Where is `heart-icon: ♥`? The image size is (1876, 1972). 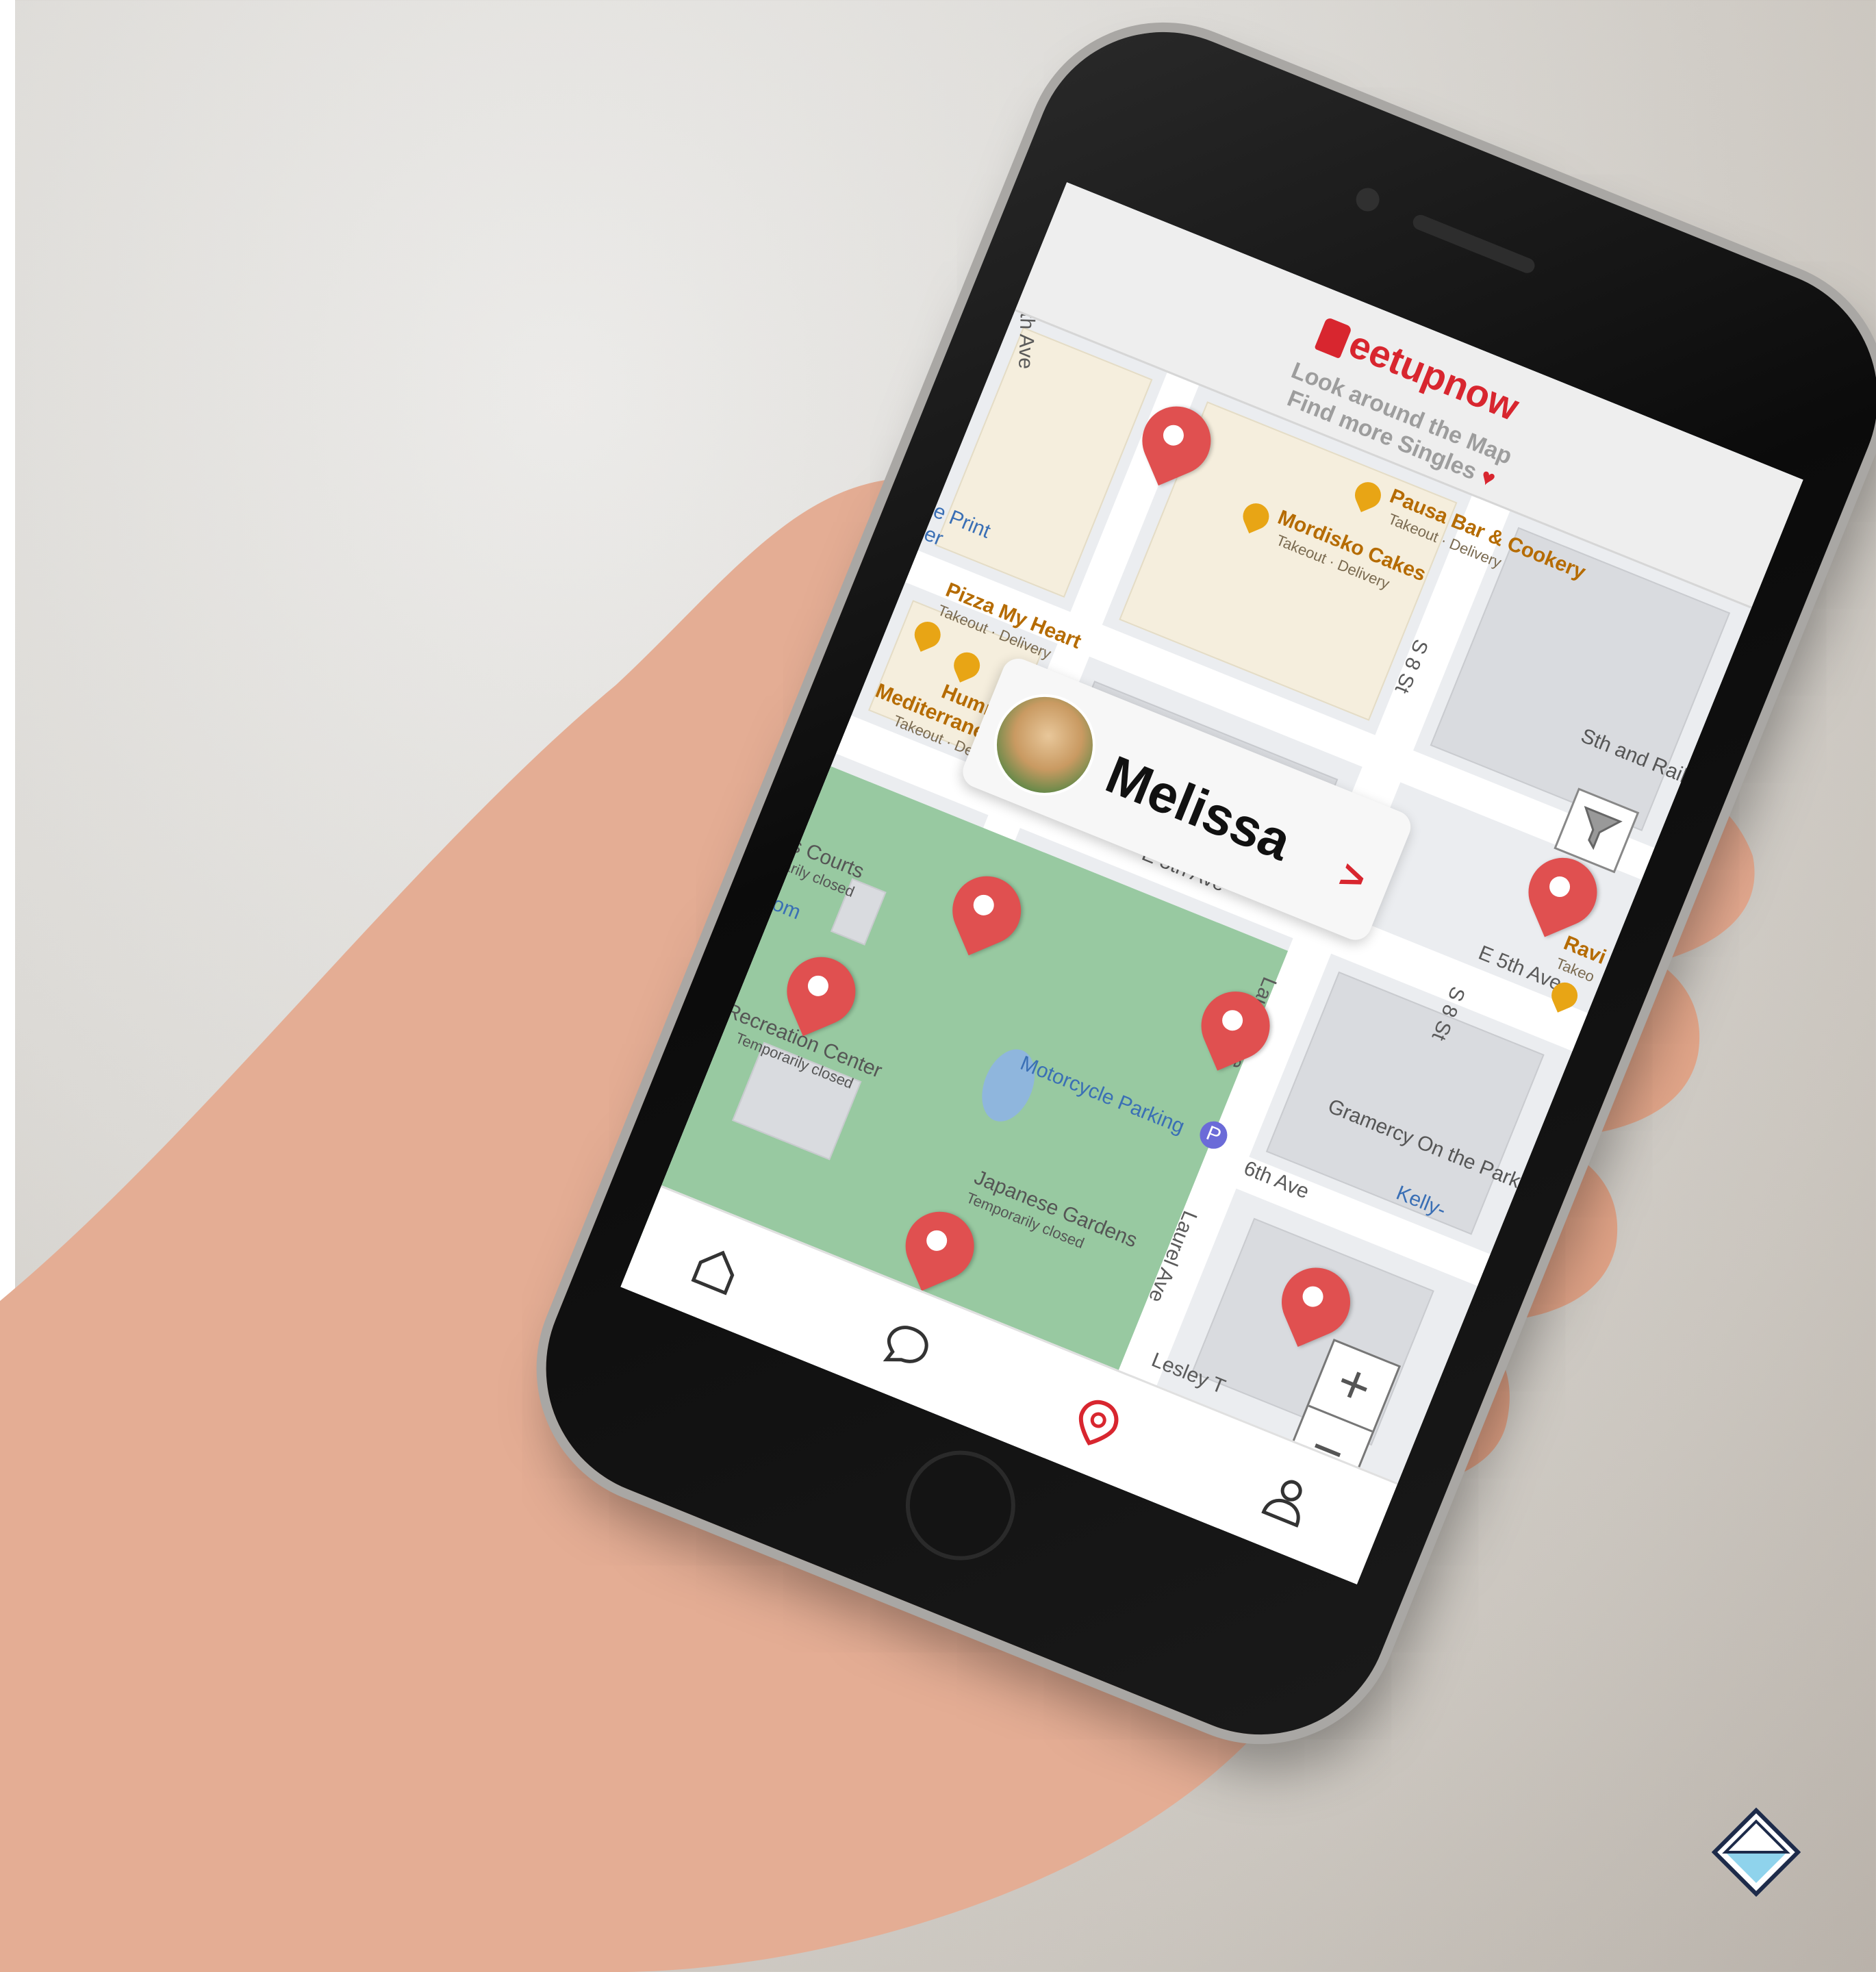 heart-icon: ♥ is located at coordinates (1487, 478).